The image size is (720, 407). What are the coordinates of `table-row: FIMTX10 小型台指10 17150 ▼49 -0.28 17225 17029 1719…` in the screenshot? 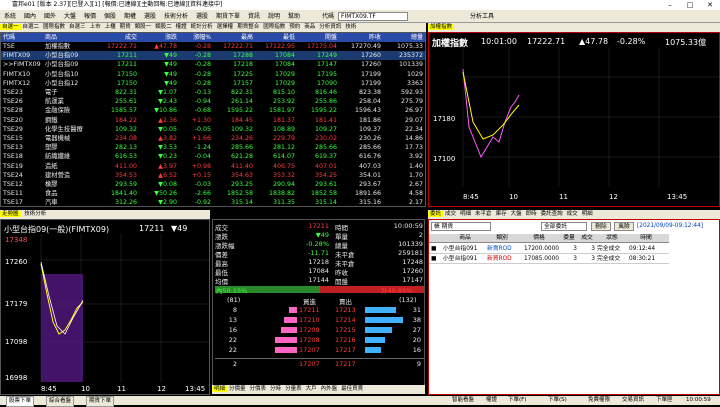 It's located at (213, 74).